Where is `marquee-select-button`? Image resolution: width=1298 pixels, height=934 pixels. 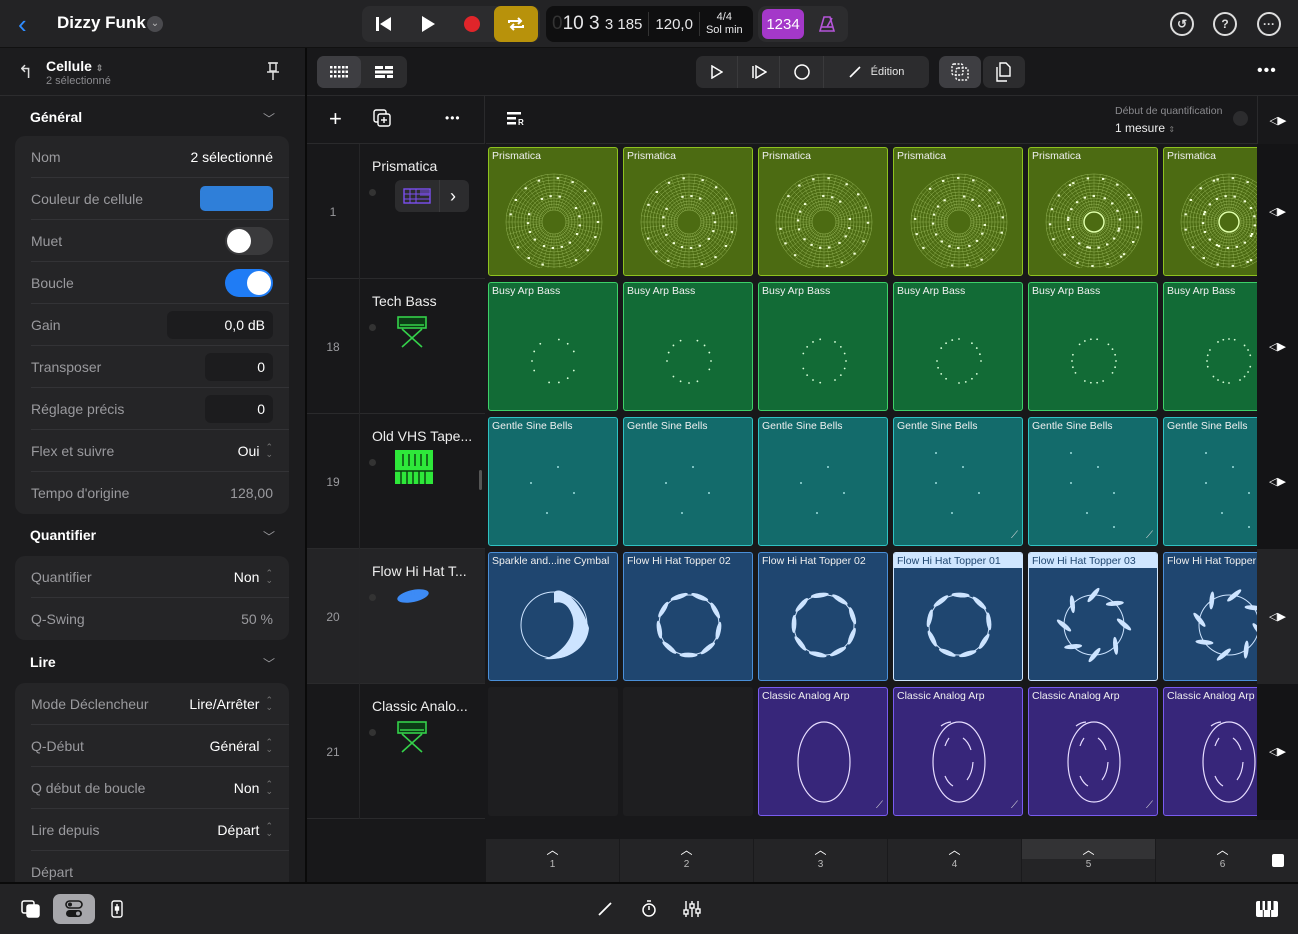
marquee-select-button is located at coordinates (960, 72).